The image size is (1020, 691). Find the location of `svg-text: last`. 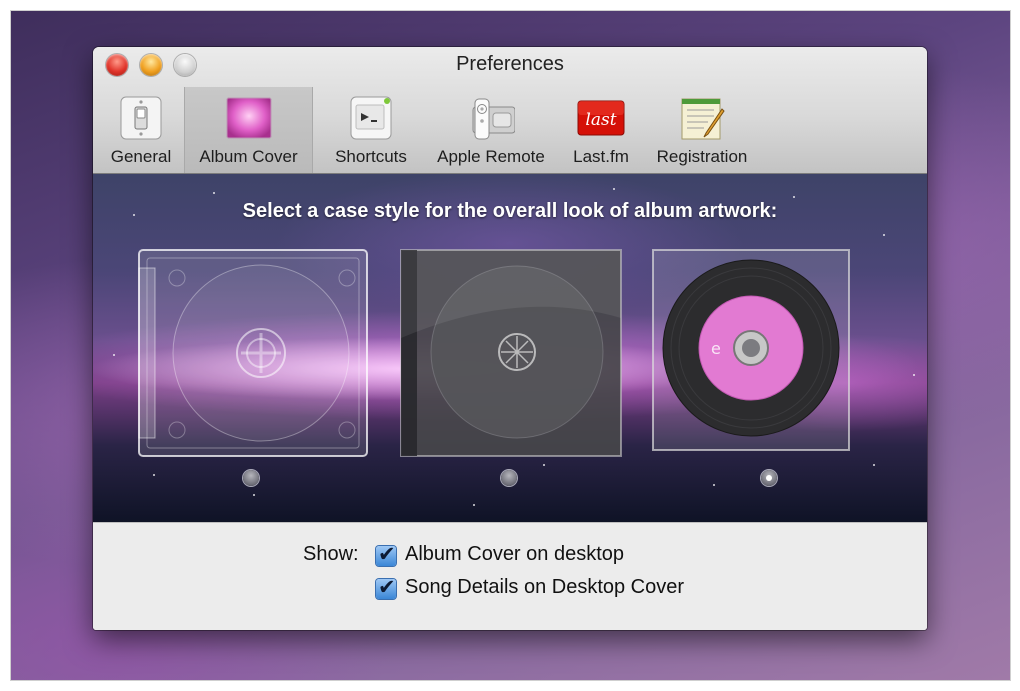

svg-text: last is located at coordinates (600, 120).